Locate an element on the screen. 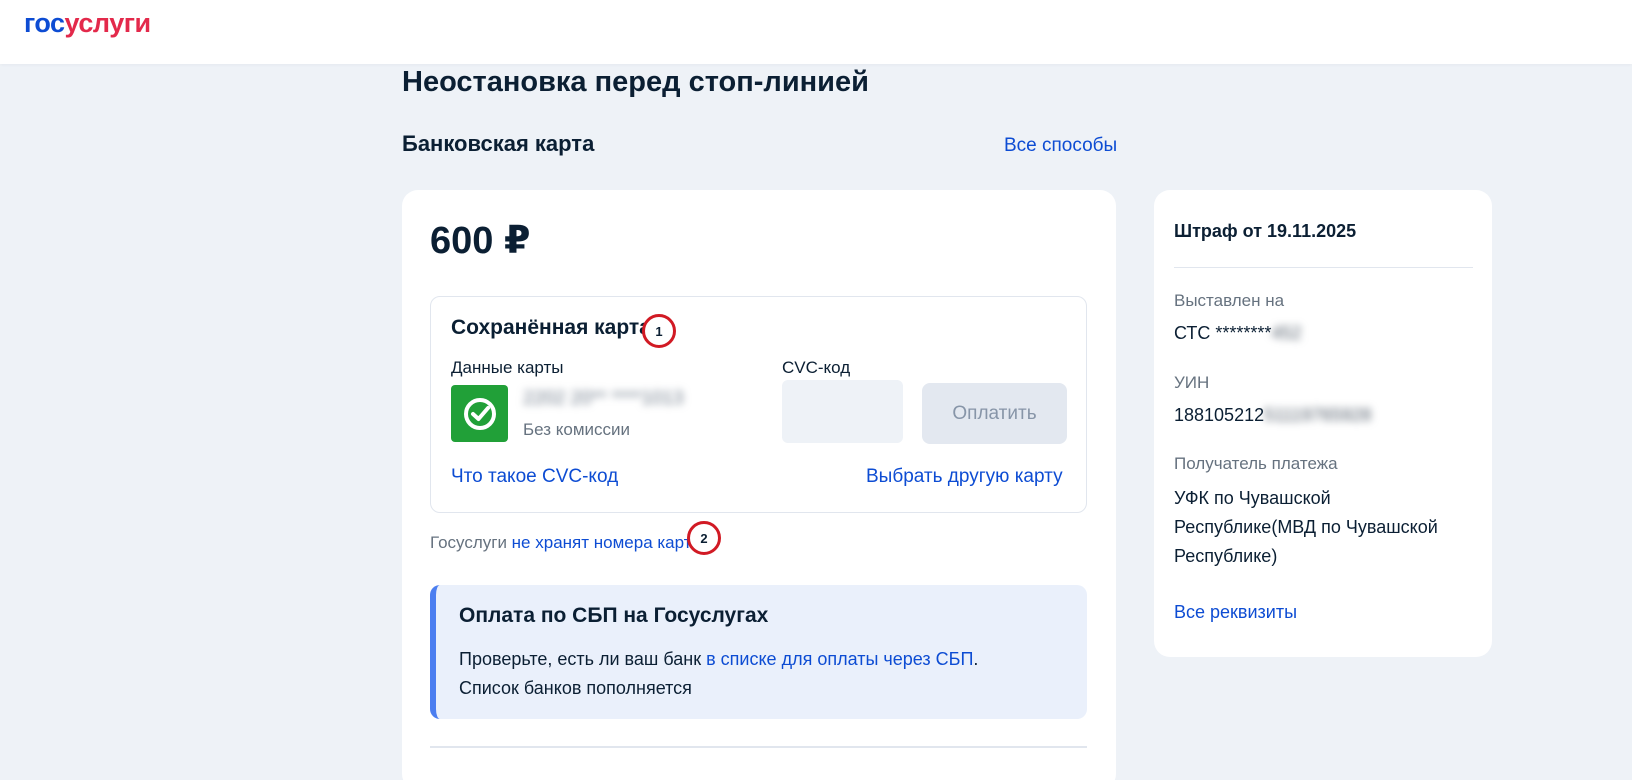  fine-divider is located at coordinates (1323, 267).